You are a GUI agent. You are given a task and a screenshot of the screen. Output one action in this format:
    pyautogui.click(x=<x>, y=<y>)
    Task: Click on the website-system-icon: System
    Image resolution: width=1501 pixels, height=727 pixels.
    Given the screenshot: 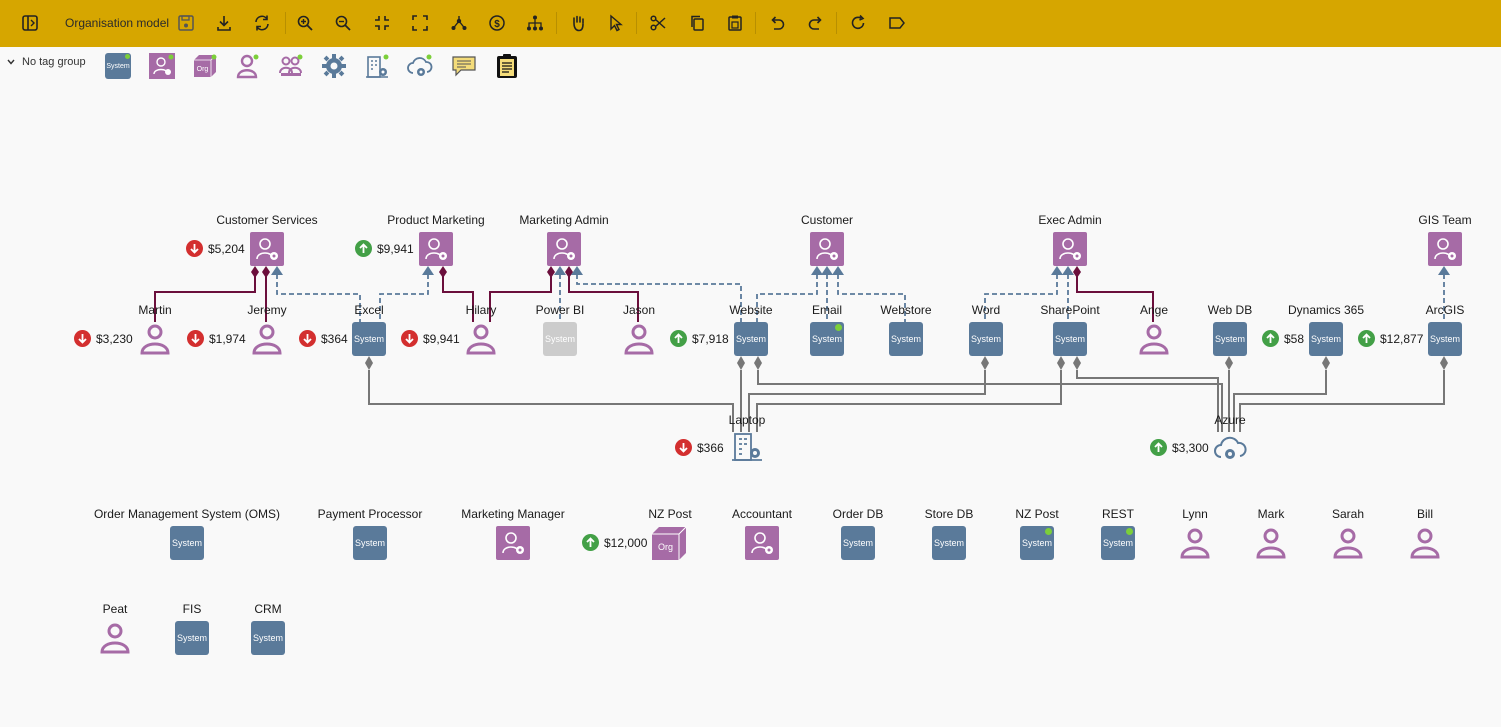 What is the action you would take?
    pyautogui.click(x=751, y=339)
    